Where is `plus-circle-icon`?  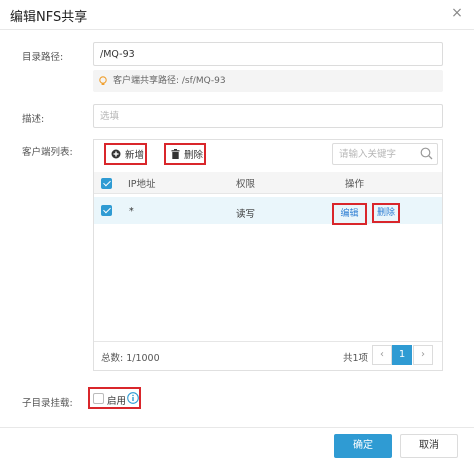
plus-circle-icon is located at coordinates (116, 154).